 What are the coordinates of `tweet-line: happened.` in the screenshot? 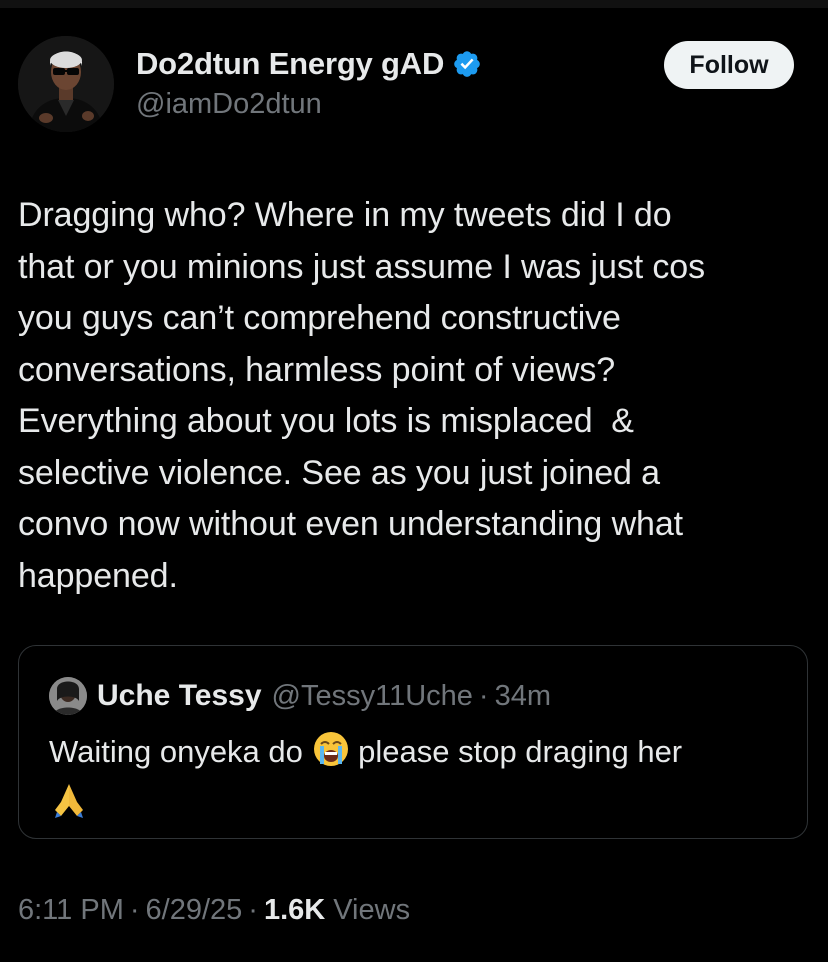 It's located at (98, 575).